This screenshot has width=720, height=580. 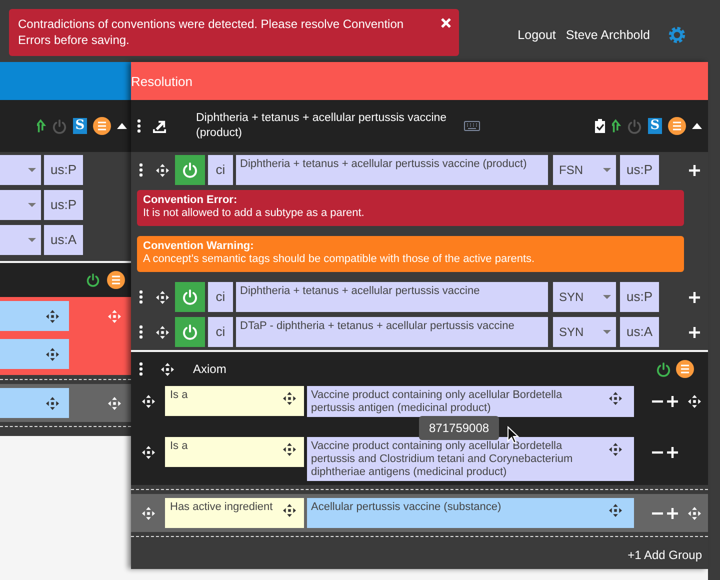 What do you see at coordinates (392, 170) in the screenshot?
I see `term-field: Diphtheria + tetanus + acellular pertussis vaccine (product)` at bounding box center [392, 170].